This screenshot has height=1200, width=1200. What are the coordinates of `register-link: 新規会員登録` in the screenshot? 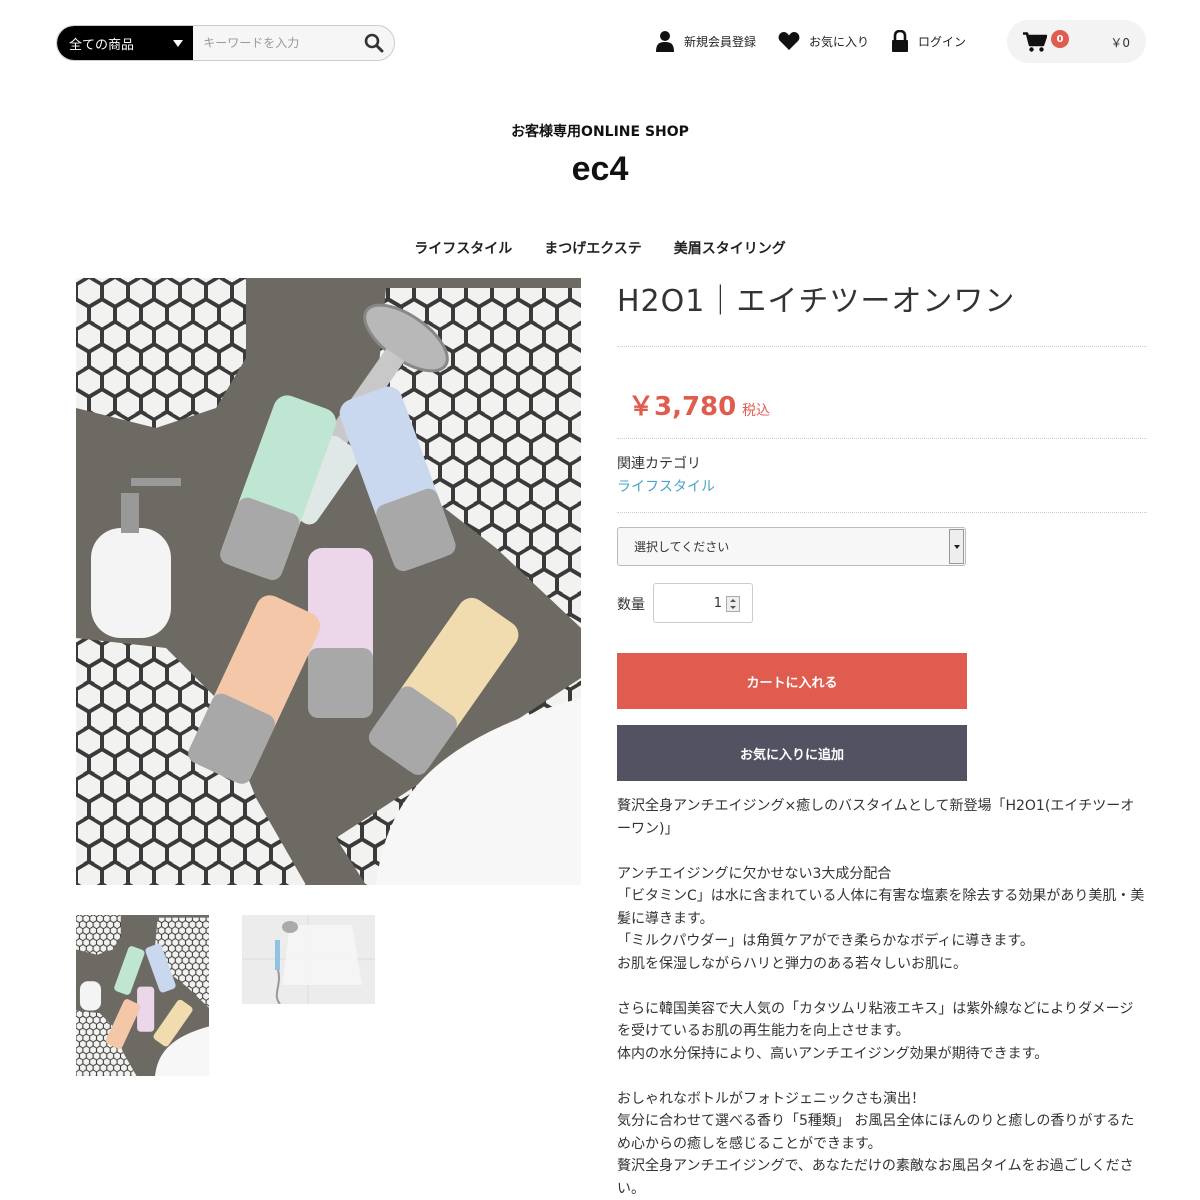 It's located at (705, 41).